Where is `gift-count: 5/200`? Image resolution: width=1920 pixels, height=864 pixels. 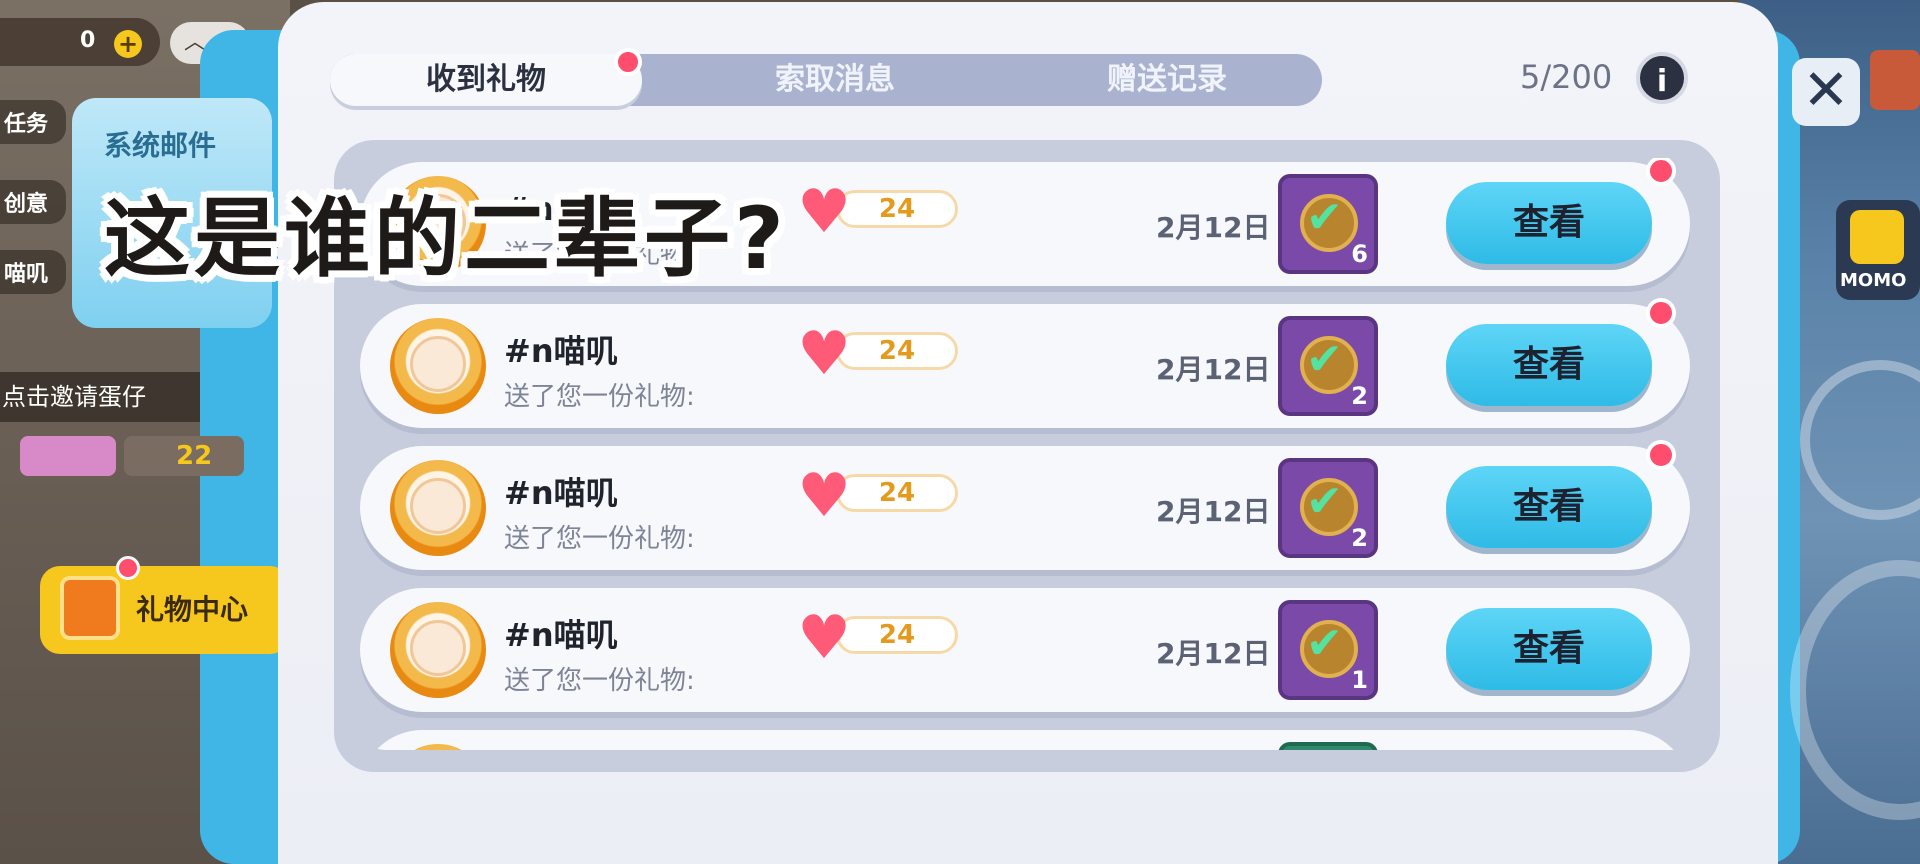
gift-count: 5/200 is located at coordinates (1566, 77).